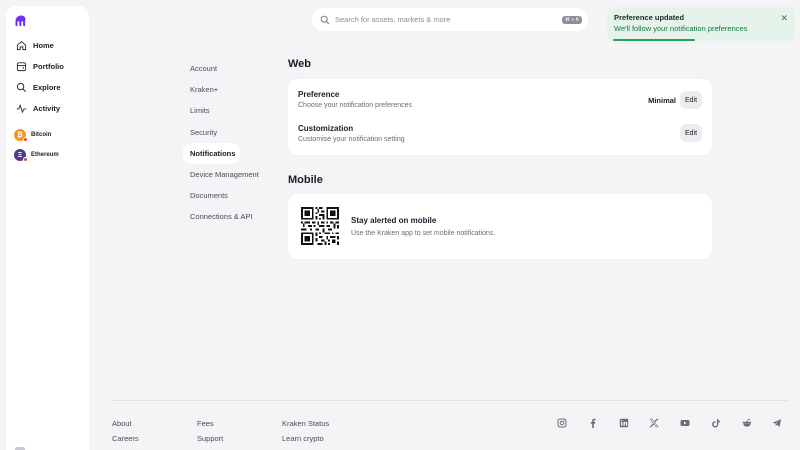 The width and height of the screenshot is (800, 450). What do you see at coordinates (21, 135) in the screenshot?
I see `bitcoin-icon: ₿` at bounding box center [21, 135].